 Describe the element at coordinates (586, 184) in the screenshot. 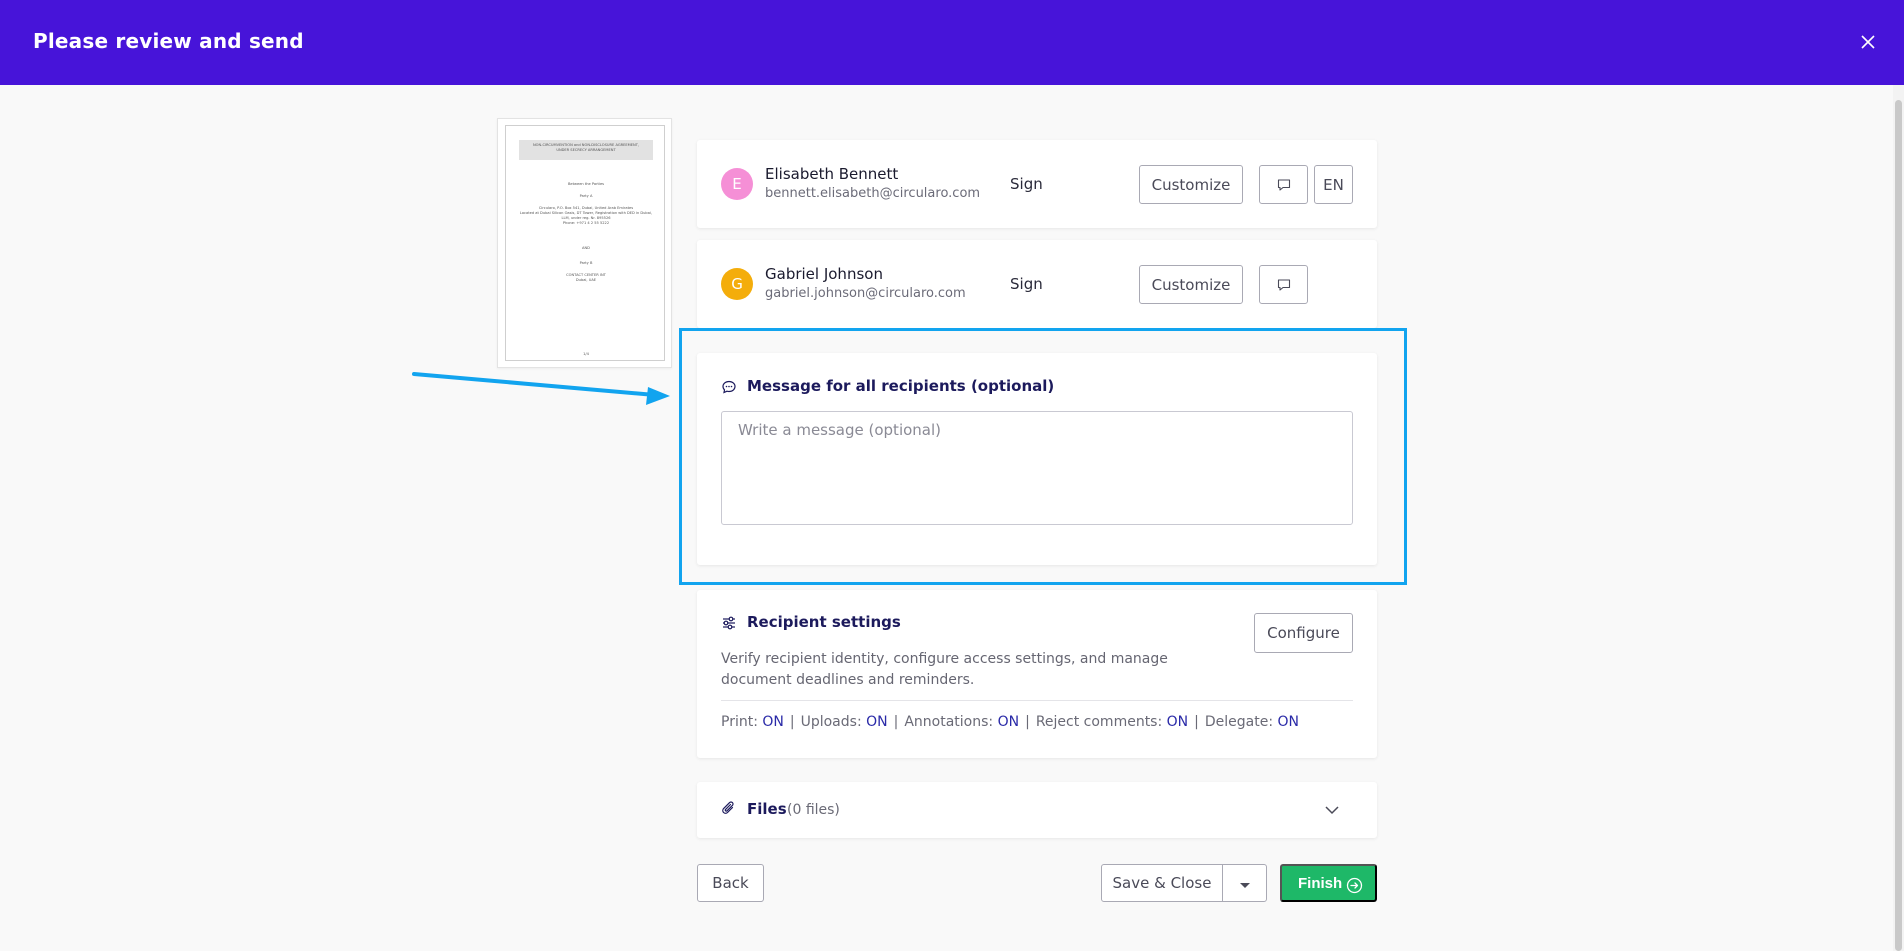

I see `doc-line: Between the Parties` at that location.